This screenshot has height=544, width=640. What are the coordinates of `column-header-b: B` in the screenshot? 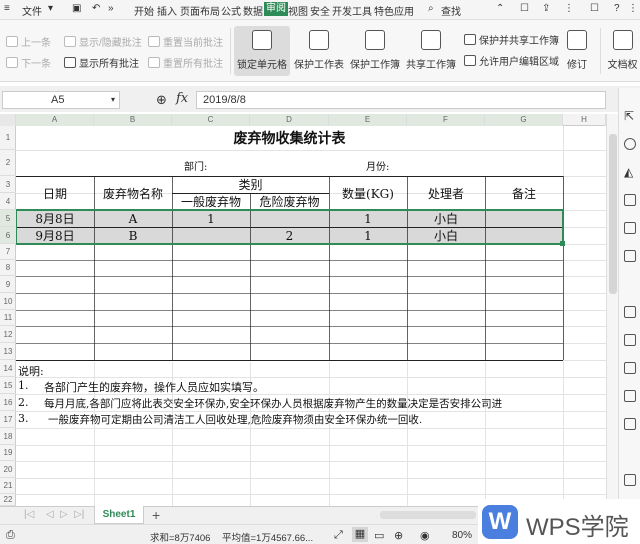 It's located at (133, 120).